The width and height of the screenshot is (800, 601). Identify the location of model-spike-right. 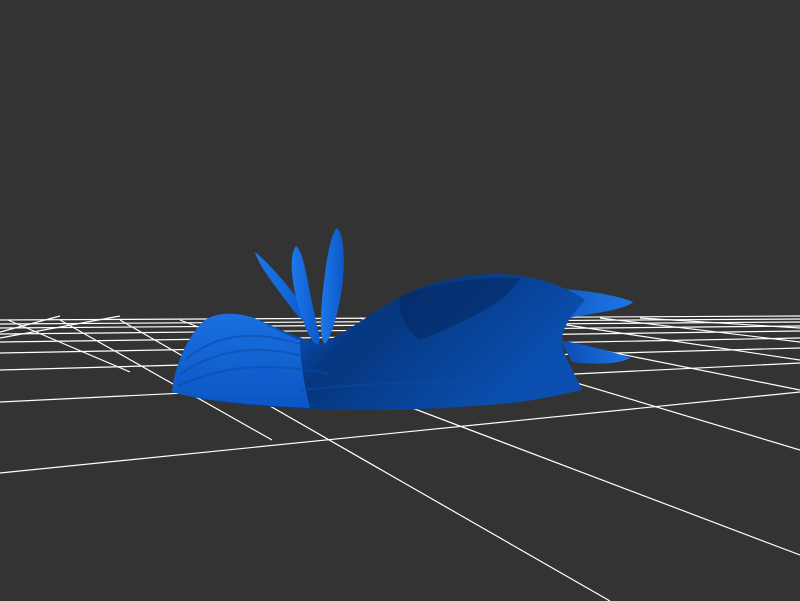
(332, 286).